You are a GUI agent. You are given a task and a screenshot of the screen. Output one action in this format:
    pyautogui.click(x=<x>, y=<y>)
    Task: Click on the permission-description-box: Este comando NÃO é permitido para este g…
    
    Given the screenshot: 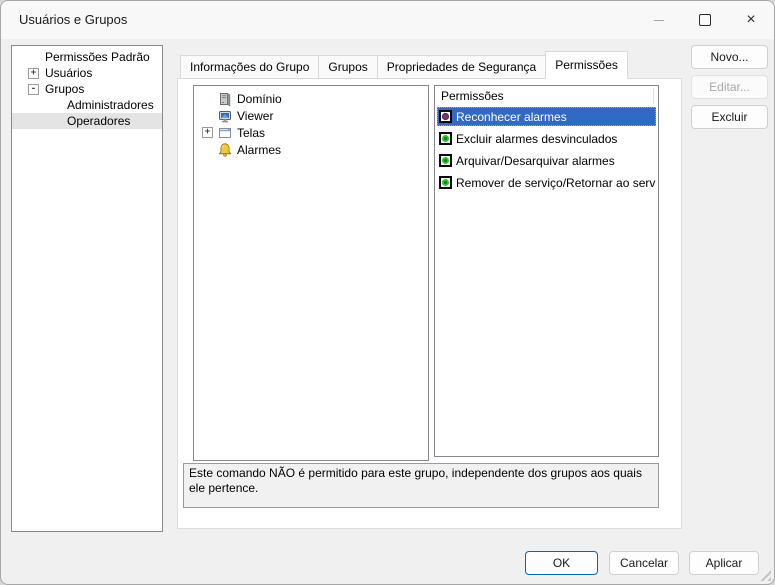 What is the action you would take?
    pyautogui.click(x=421, y=485)
    